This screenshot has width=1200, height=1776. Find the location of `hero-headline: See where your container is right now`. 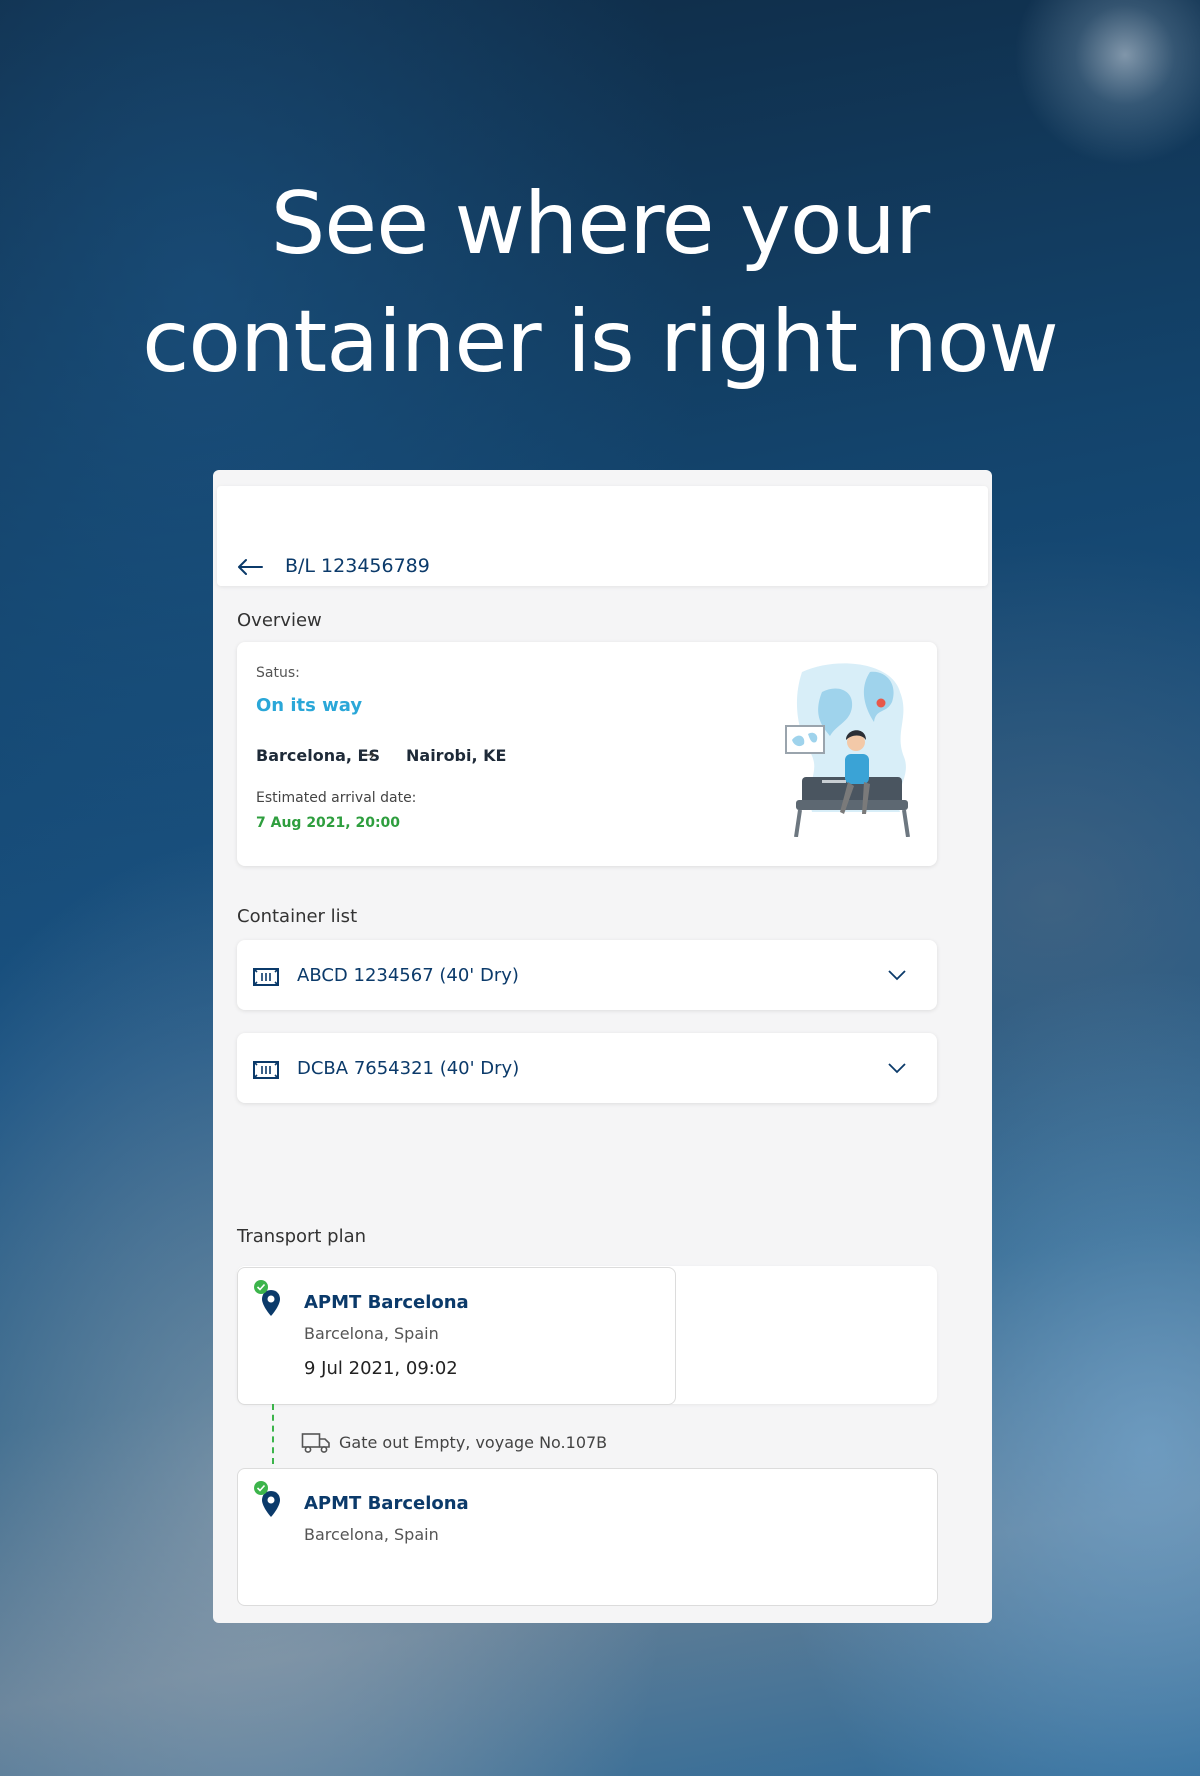

hero-headline: See where your container is right now is located at coordinates (600, 283).